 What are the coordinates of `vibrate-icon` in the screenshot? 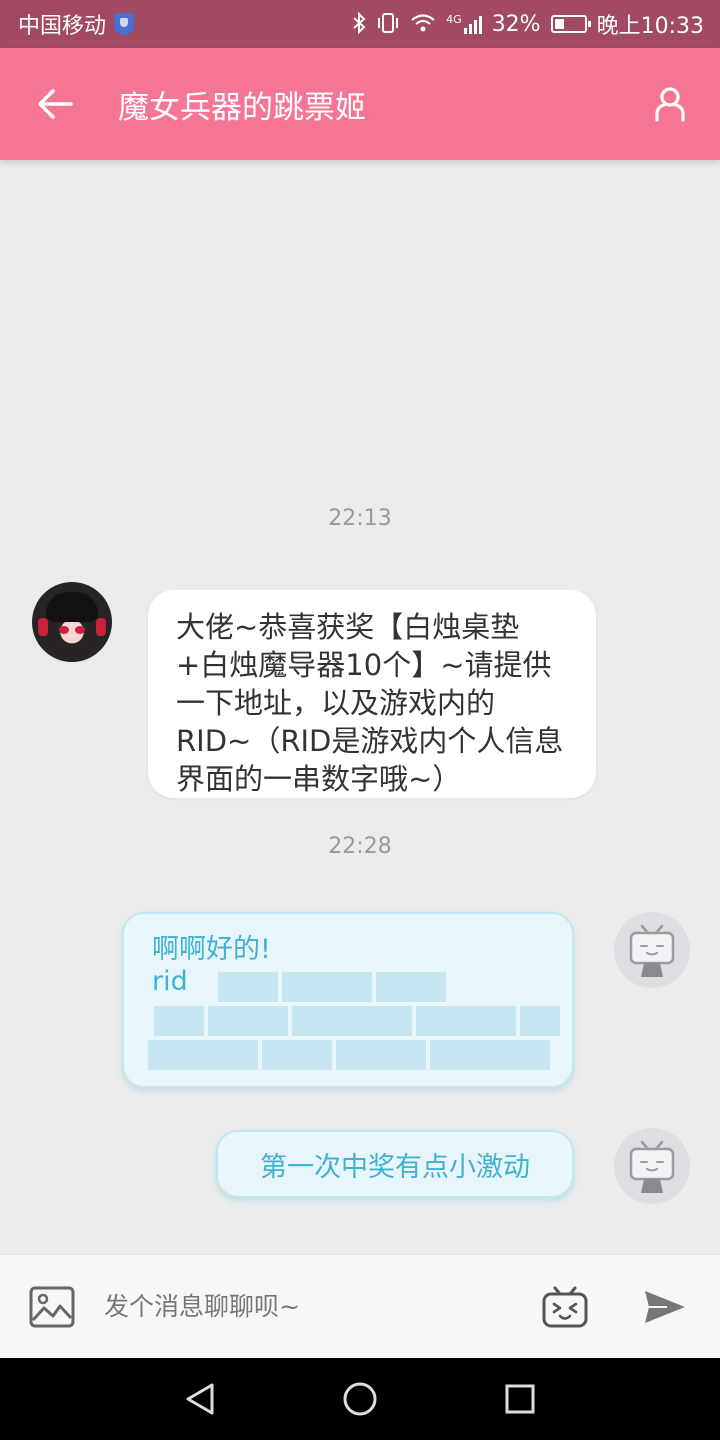 It's located at (388, 24).